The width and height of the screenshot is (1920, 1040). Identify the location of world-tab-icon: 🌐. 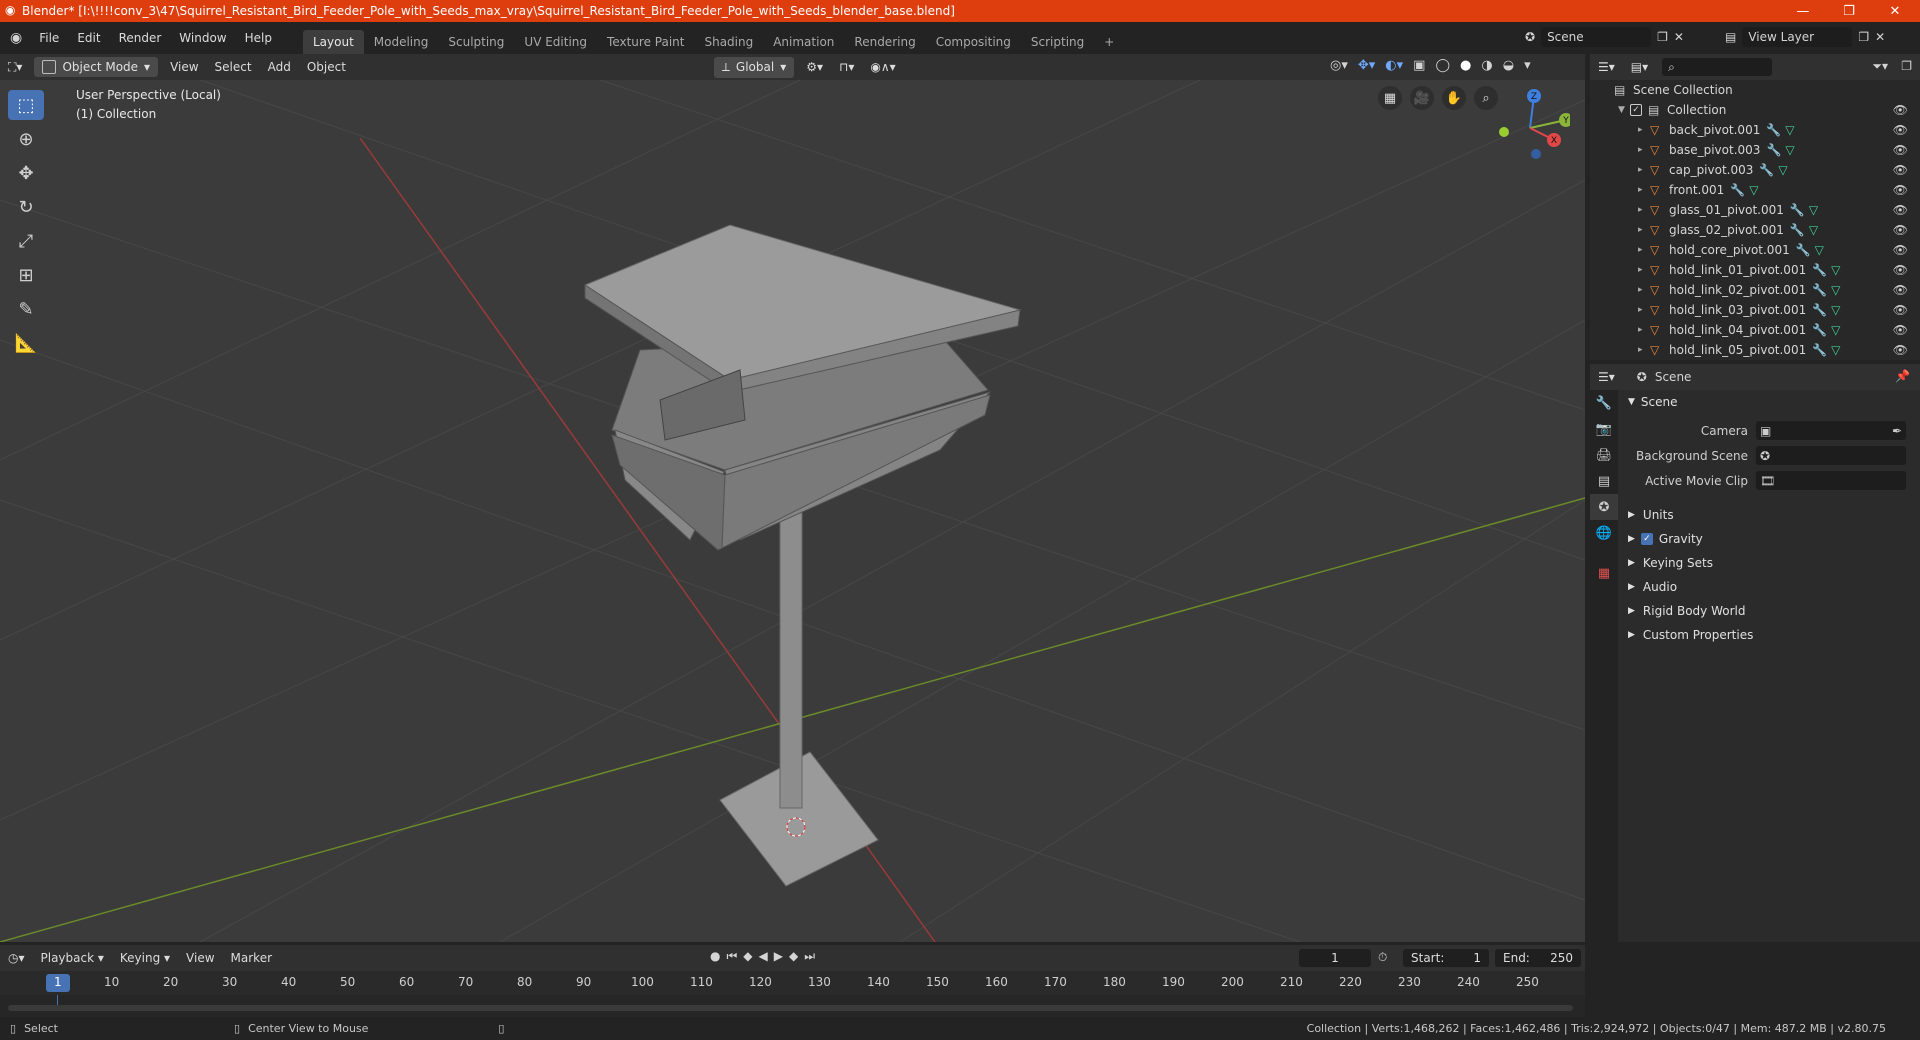
(1604, 533).